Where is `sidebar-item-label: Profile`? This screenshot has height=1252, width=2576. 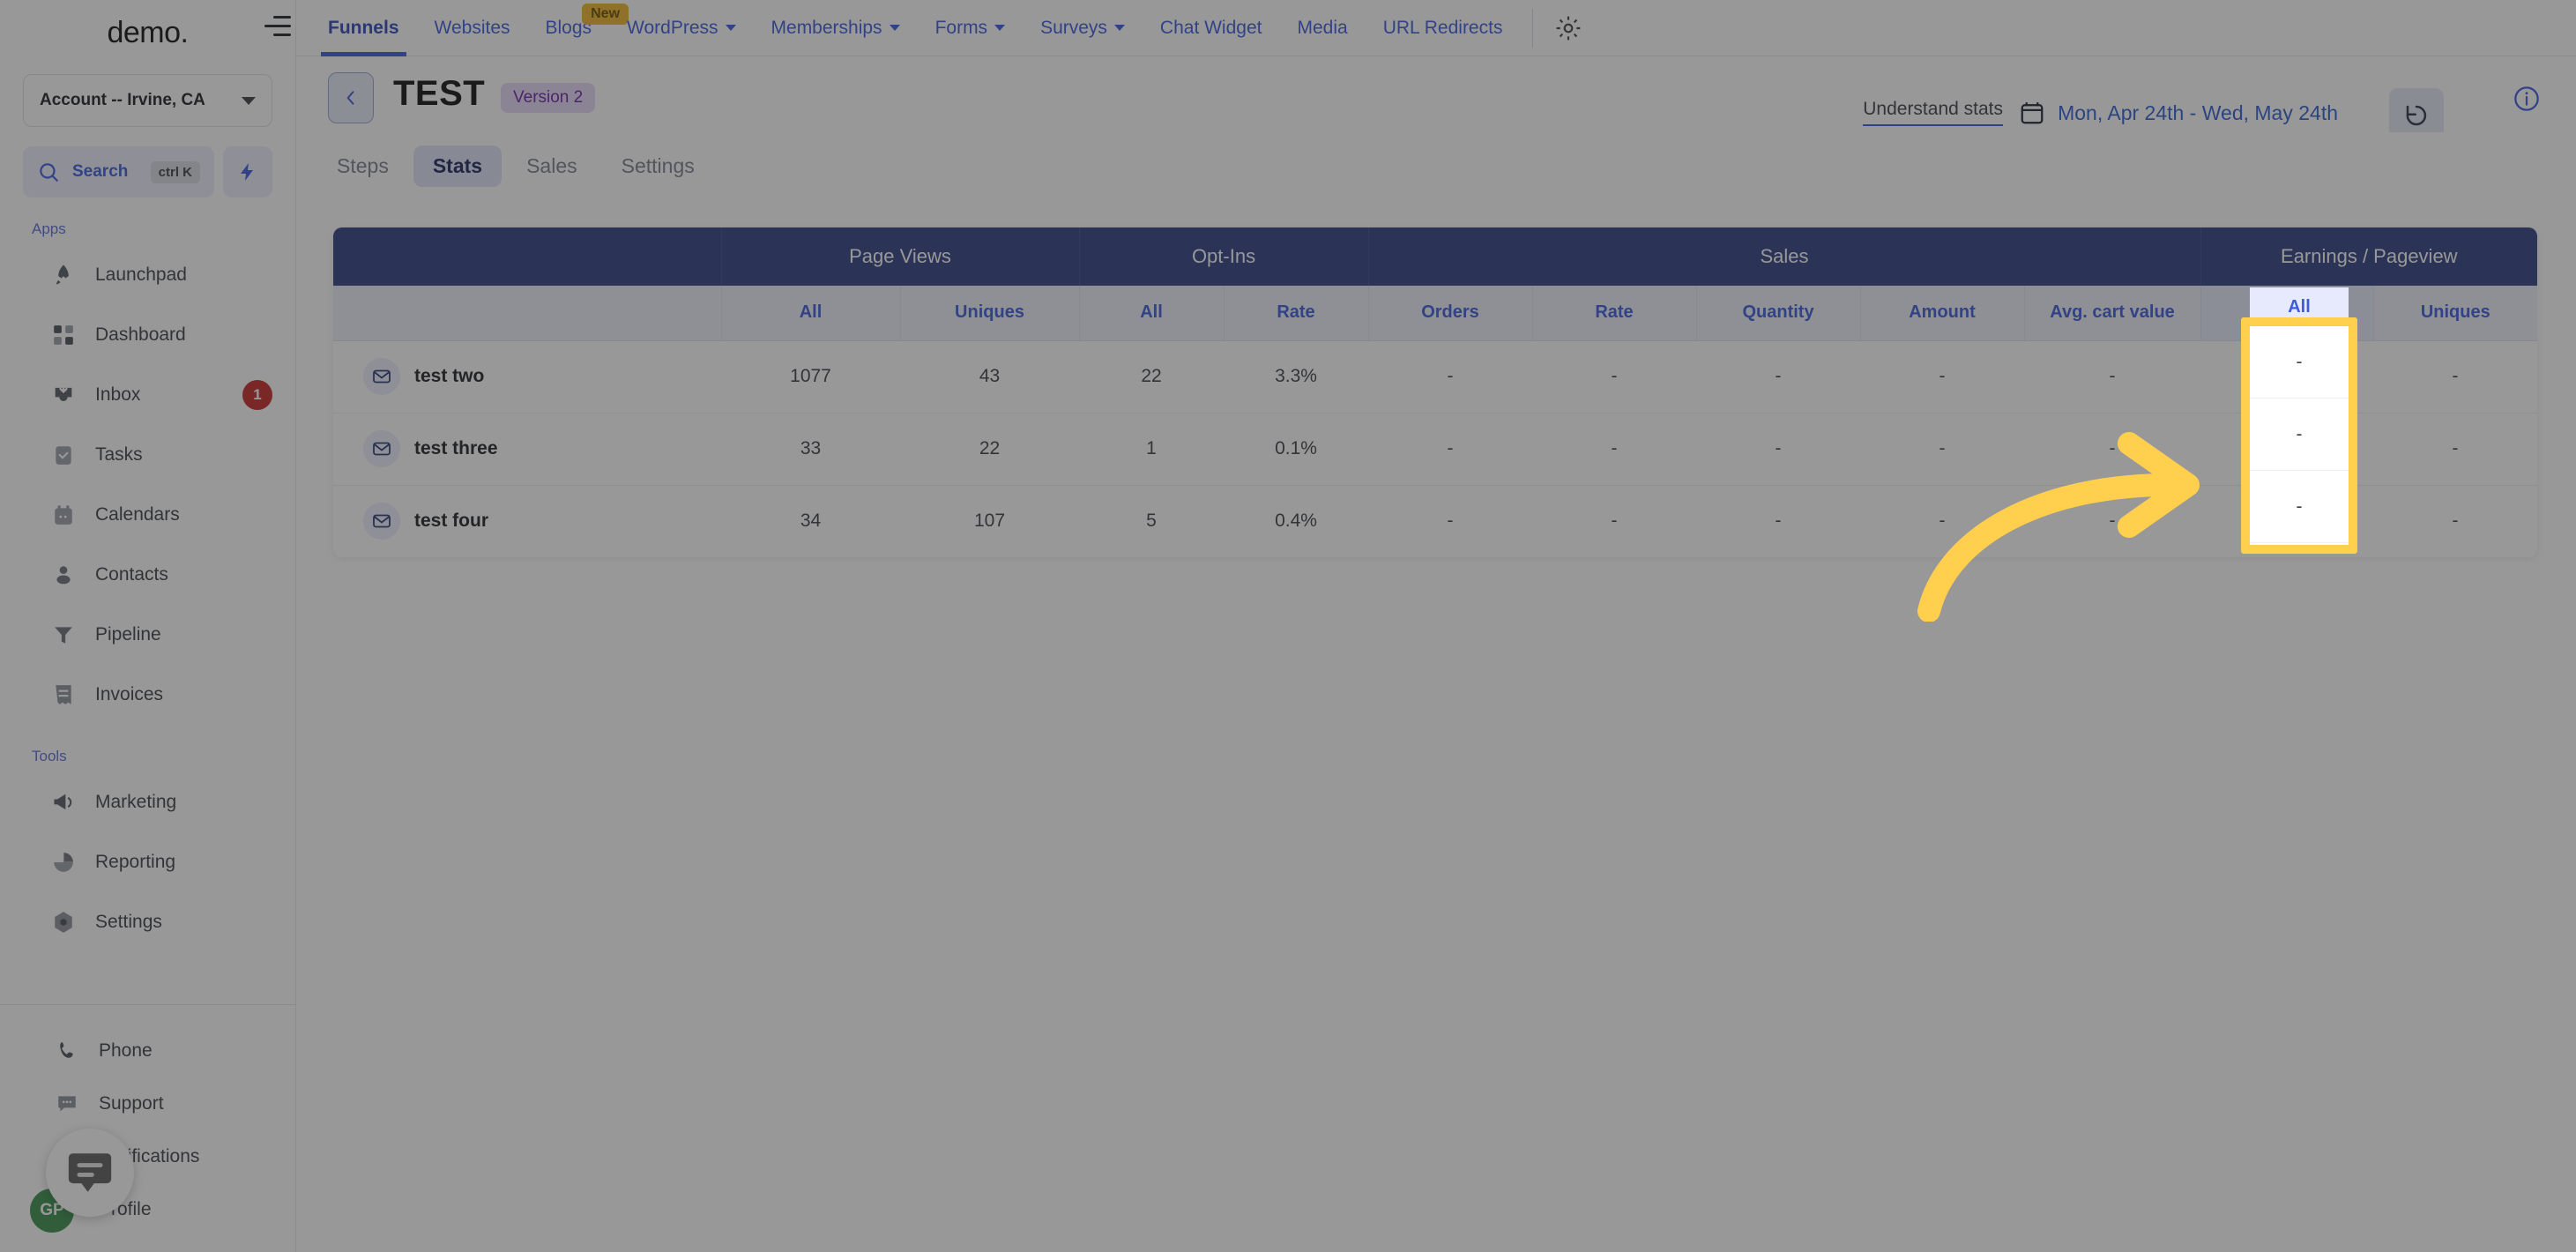 sidebar-item-label: Profile is located at coordinates (126, 1209).